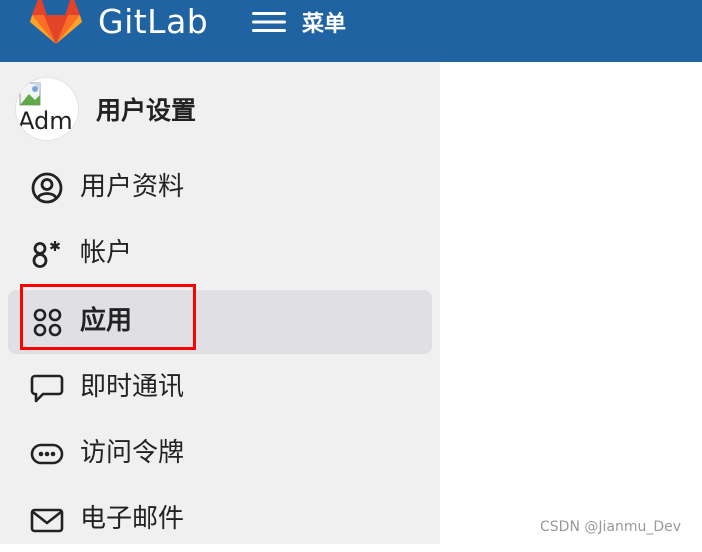 The image size is (702, 552). I want to click on gitlab-brand-name: GitLab, so click(153, 22).